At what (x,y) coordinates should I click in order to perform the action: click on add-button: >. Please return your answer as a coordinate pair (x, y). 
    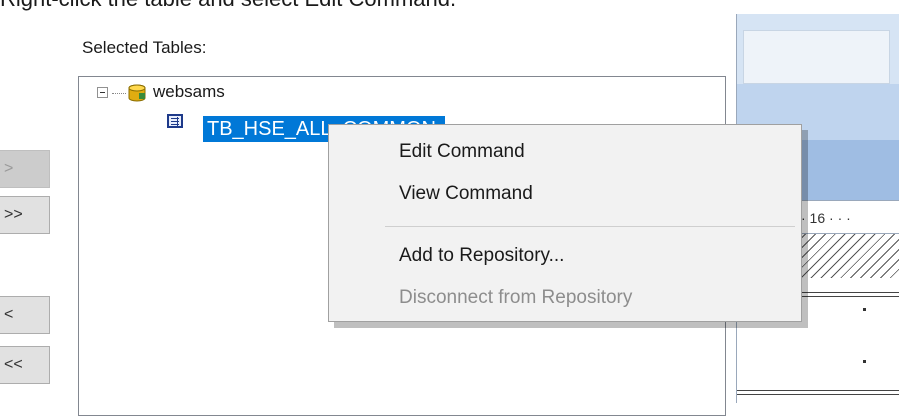
    Looking at the image, I should click on (25, 169).